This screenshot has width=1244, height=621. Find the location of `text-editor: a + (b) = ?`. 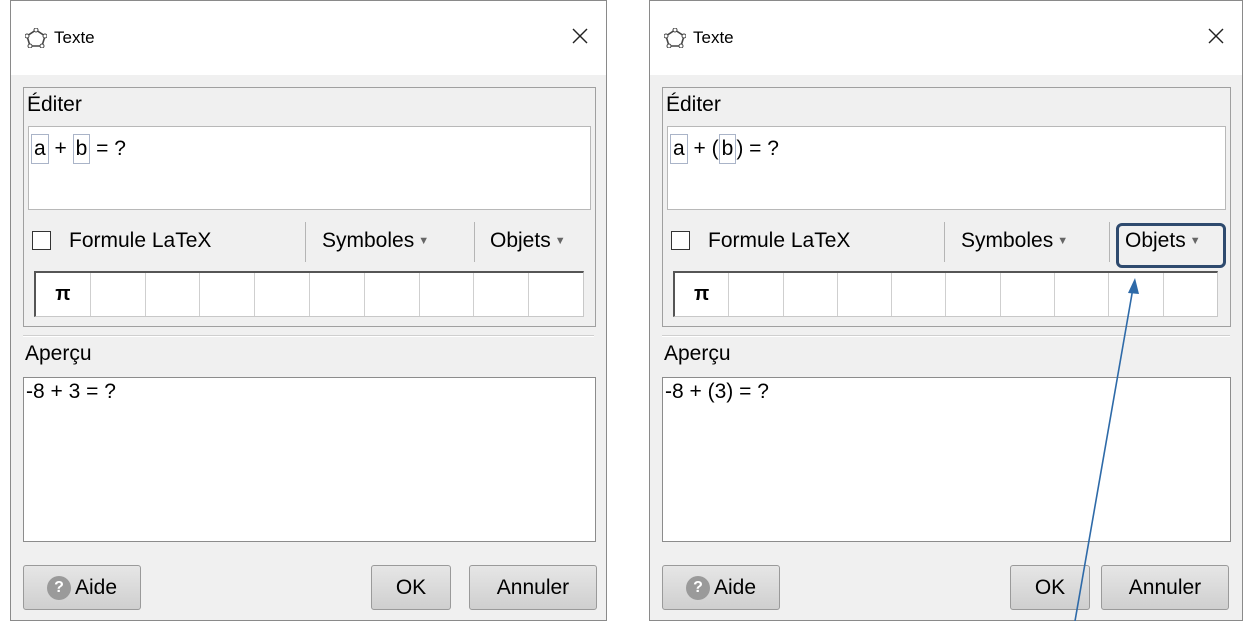

text-editor: a + (b) = ? is located at coordinates (946, 168).